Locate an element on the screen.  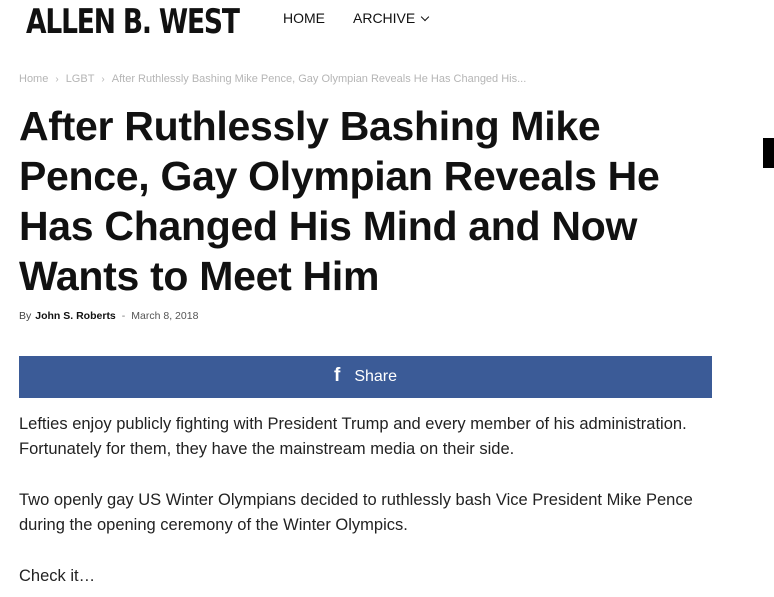
site-logo: ALLEN B. WEST is located at coordinates (133, 22).